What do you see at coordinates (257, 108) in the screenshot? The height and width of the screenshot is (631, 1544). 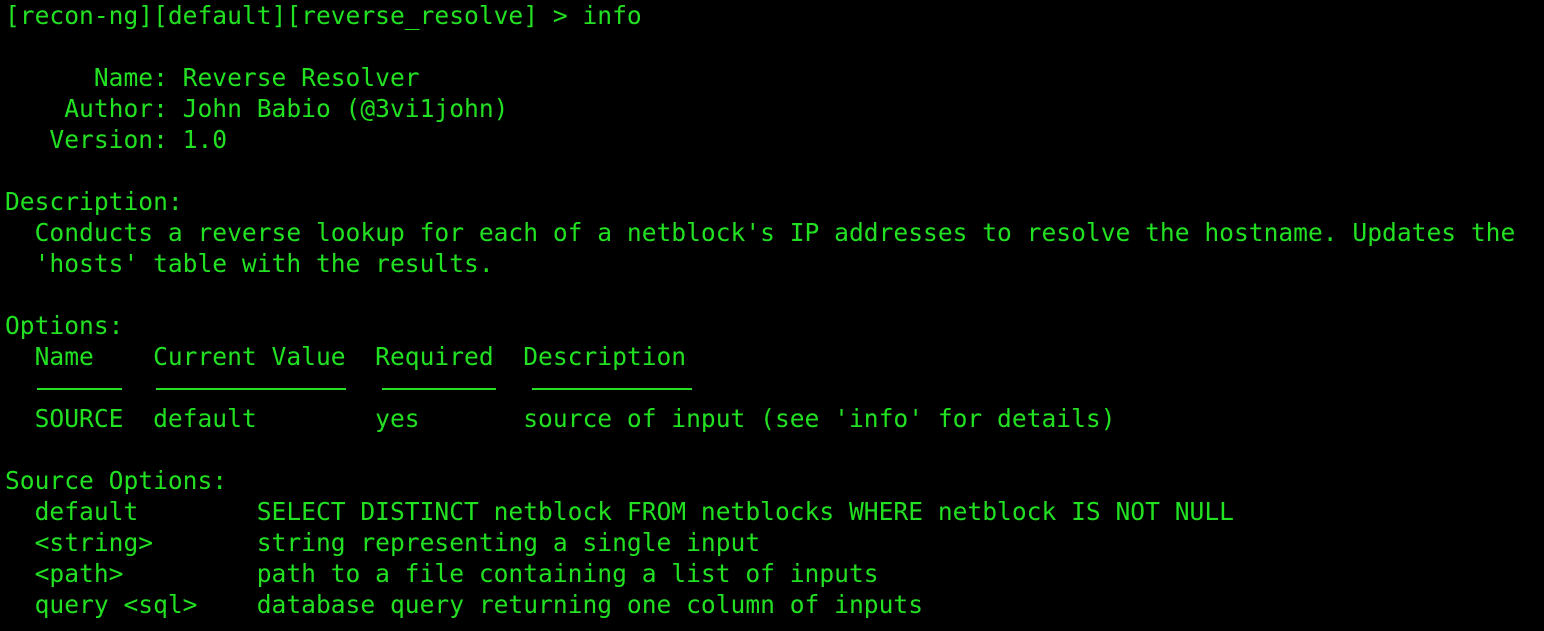 I see `info-author: Author: John Babio (@3vi1john)` at bounding box center [257, 108].